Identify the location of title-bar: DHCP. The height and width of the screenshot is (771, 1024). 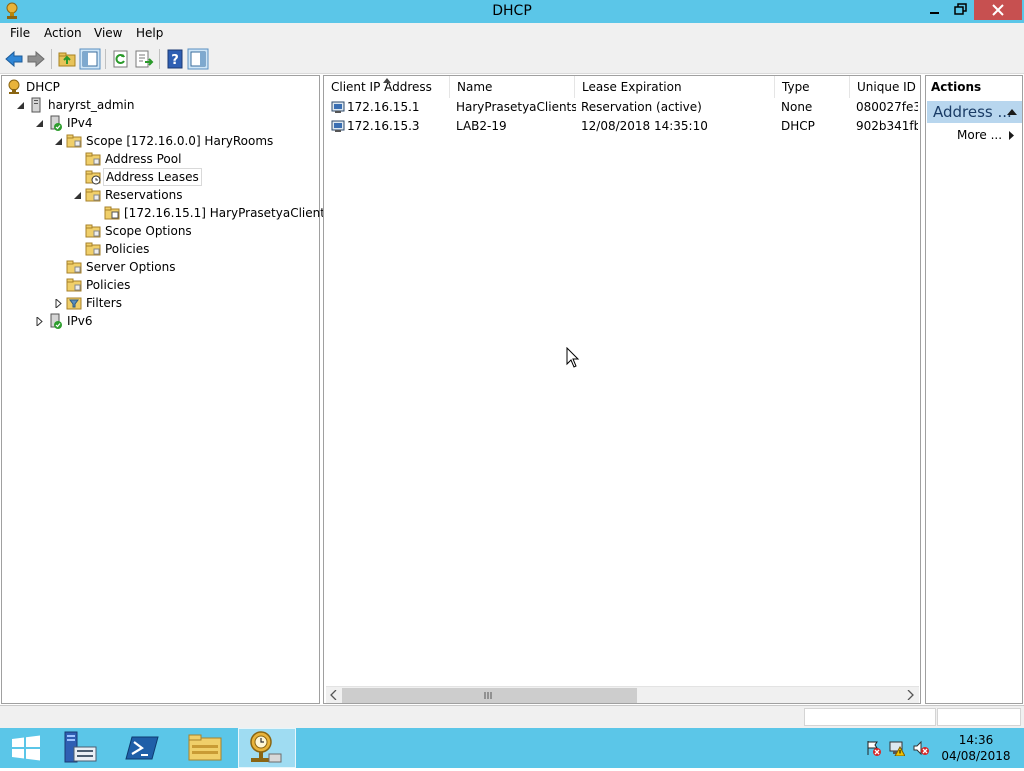
(512, 11).